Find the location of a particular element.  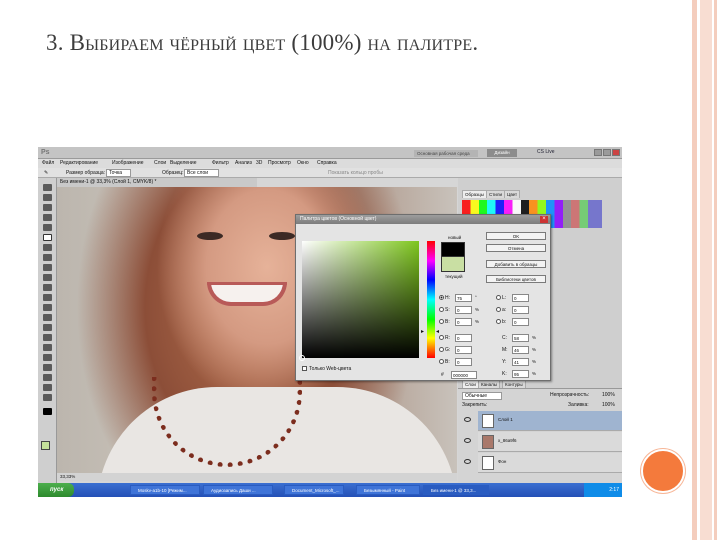

menu-filter: Фильтр is located at coordinates (220, 163).